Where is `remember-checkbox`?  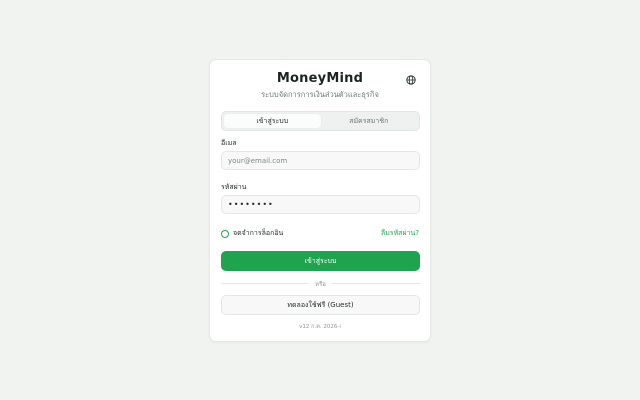 remember-checkbox is located at coordinates (225, 233).